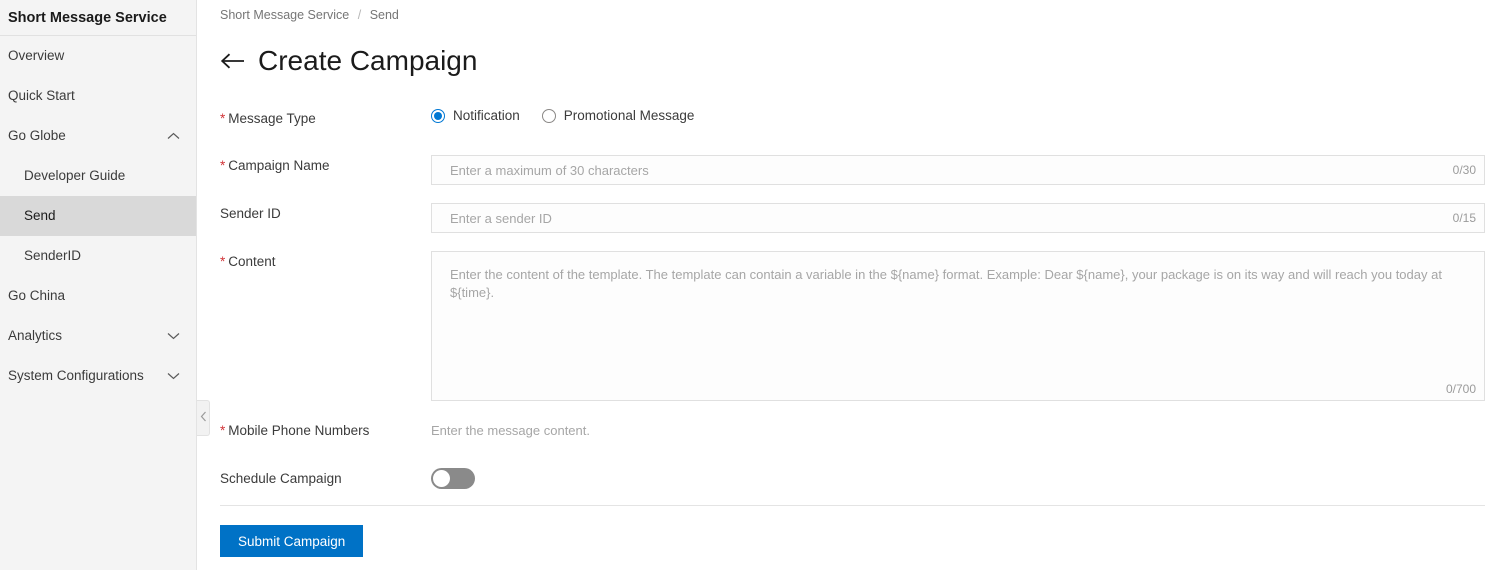  I want to click on sidebar-item-label: Send, so click(40, 215).